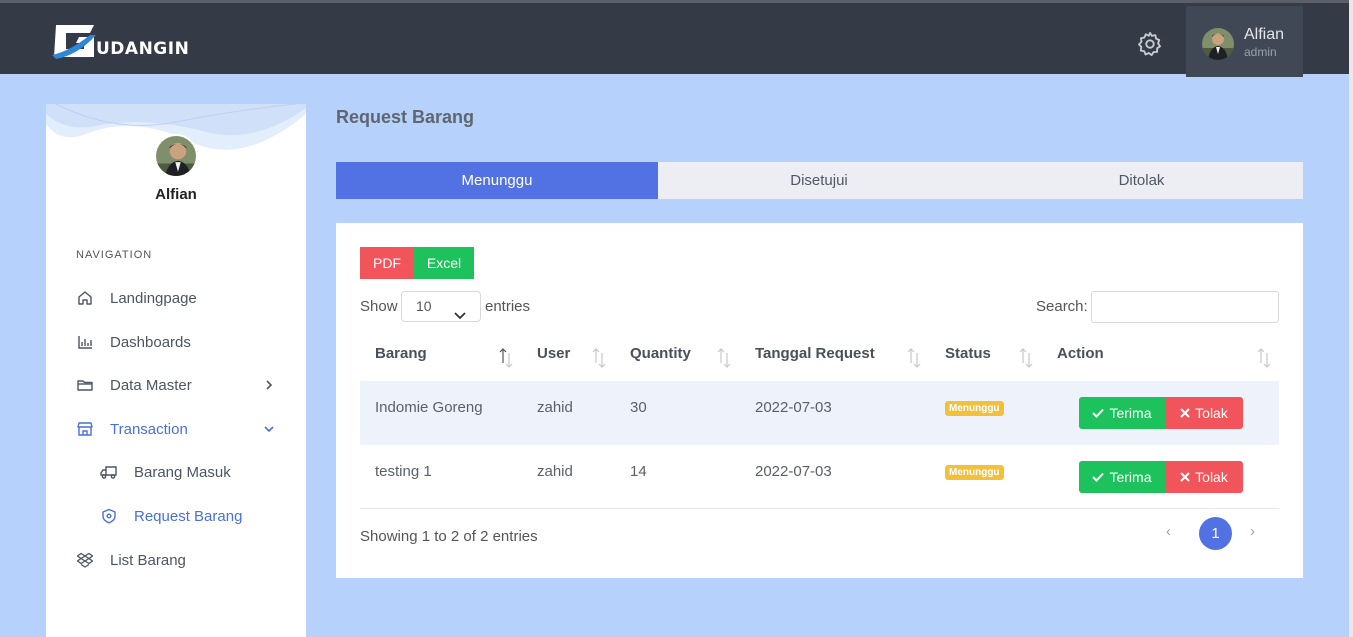 Image resolution: width=1353 pixels, height=637 pixels. What do you see at coordinates (387, 263) in the screenshot?
I see `export-pdf-button: PDF` at bounding box center [387, 263].